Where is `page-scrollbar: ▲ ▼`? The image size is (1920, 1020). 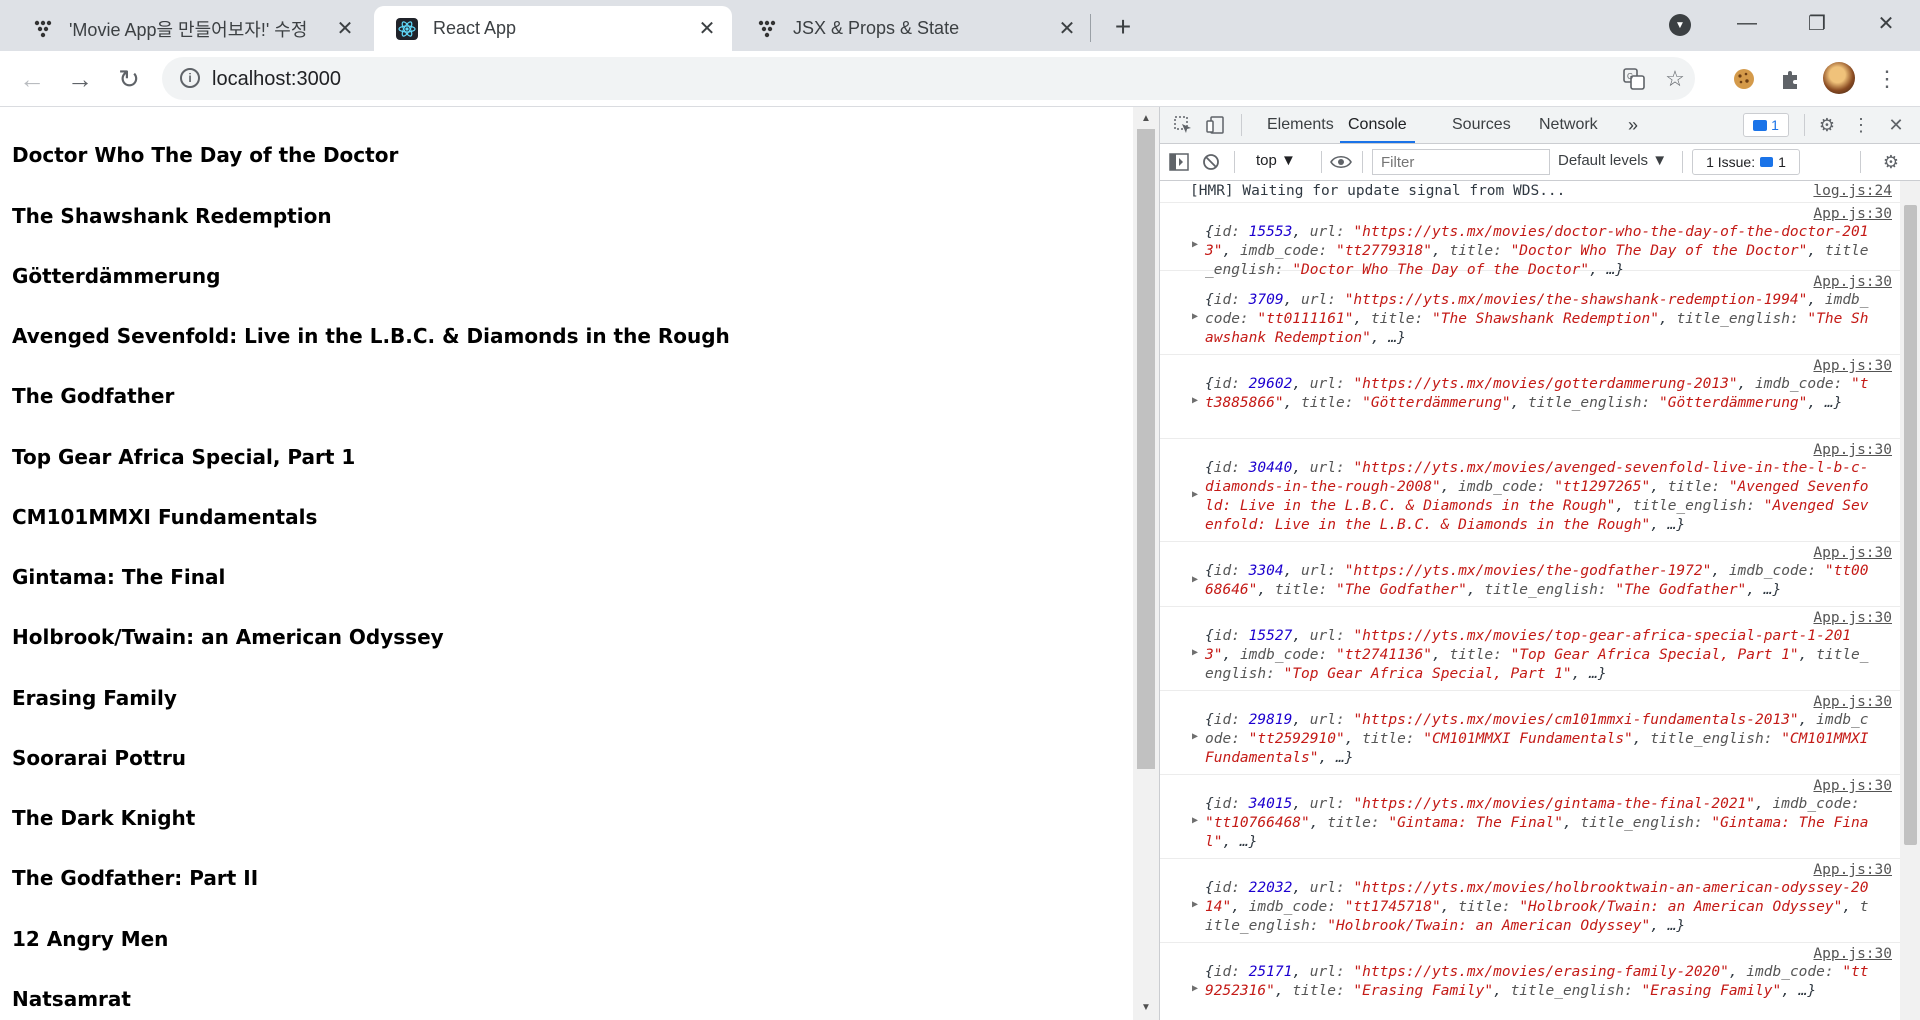
page-scrollbar: ▲ ▼ is located at coordinates (1146, 563).